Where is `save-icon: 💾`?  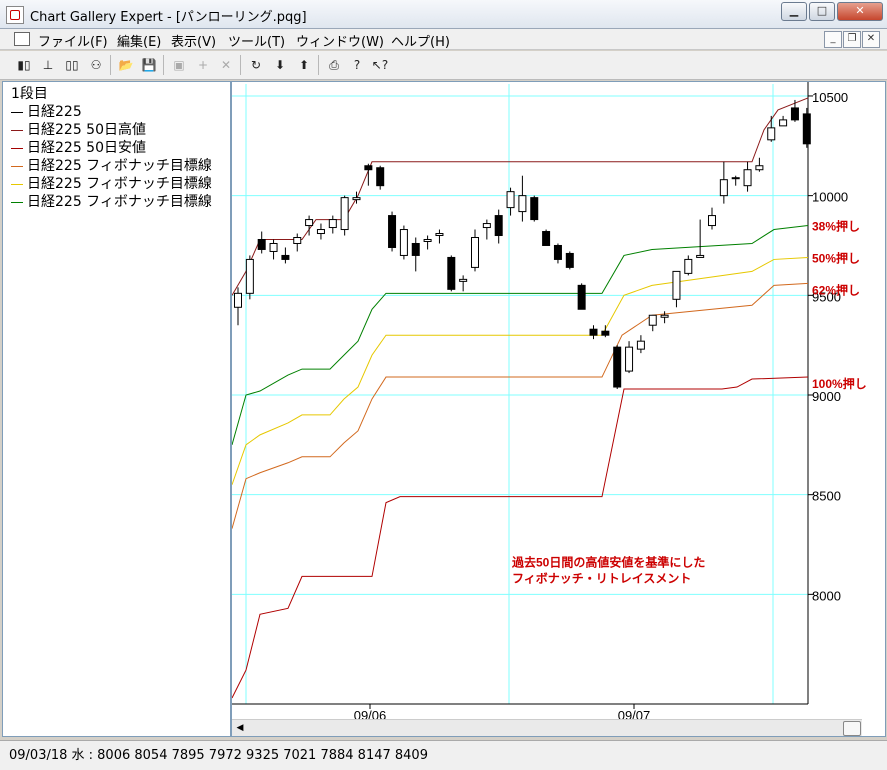
save-icon: 💾 is located at coordinates (149, 65).